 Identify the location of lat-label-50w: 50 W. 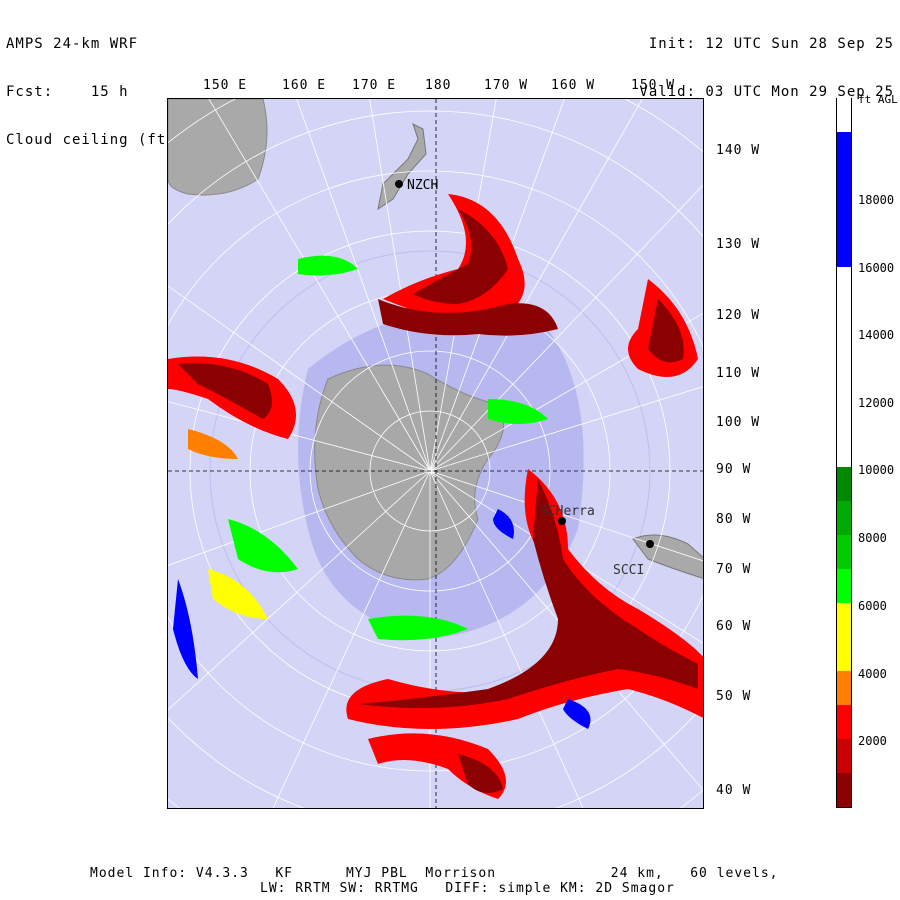
(734, 696).